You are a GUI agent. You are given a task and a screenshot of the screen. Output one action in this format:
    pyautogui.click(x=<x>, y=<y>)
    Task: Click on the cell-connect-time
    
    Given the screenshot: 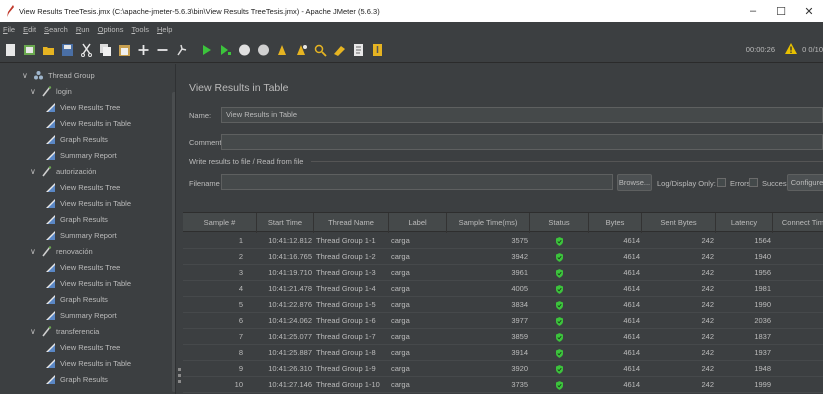 What is the action you would take?
    pyautogui.click(x=798, y=305)
    